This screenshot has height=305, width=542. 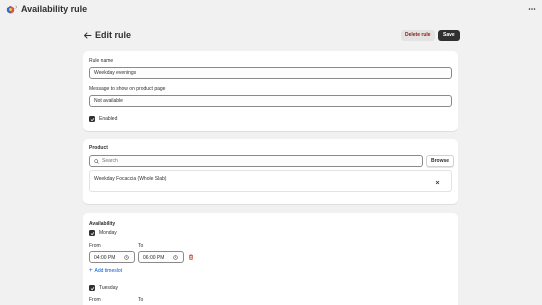 I want to click on selected-product-row: Weekday Focaccia (Whole Slab), so click(x=270, y=181).